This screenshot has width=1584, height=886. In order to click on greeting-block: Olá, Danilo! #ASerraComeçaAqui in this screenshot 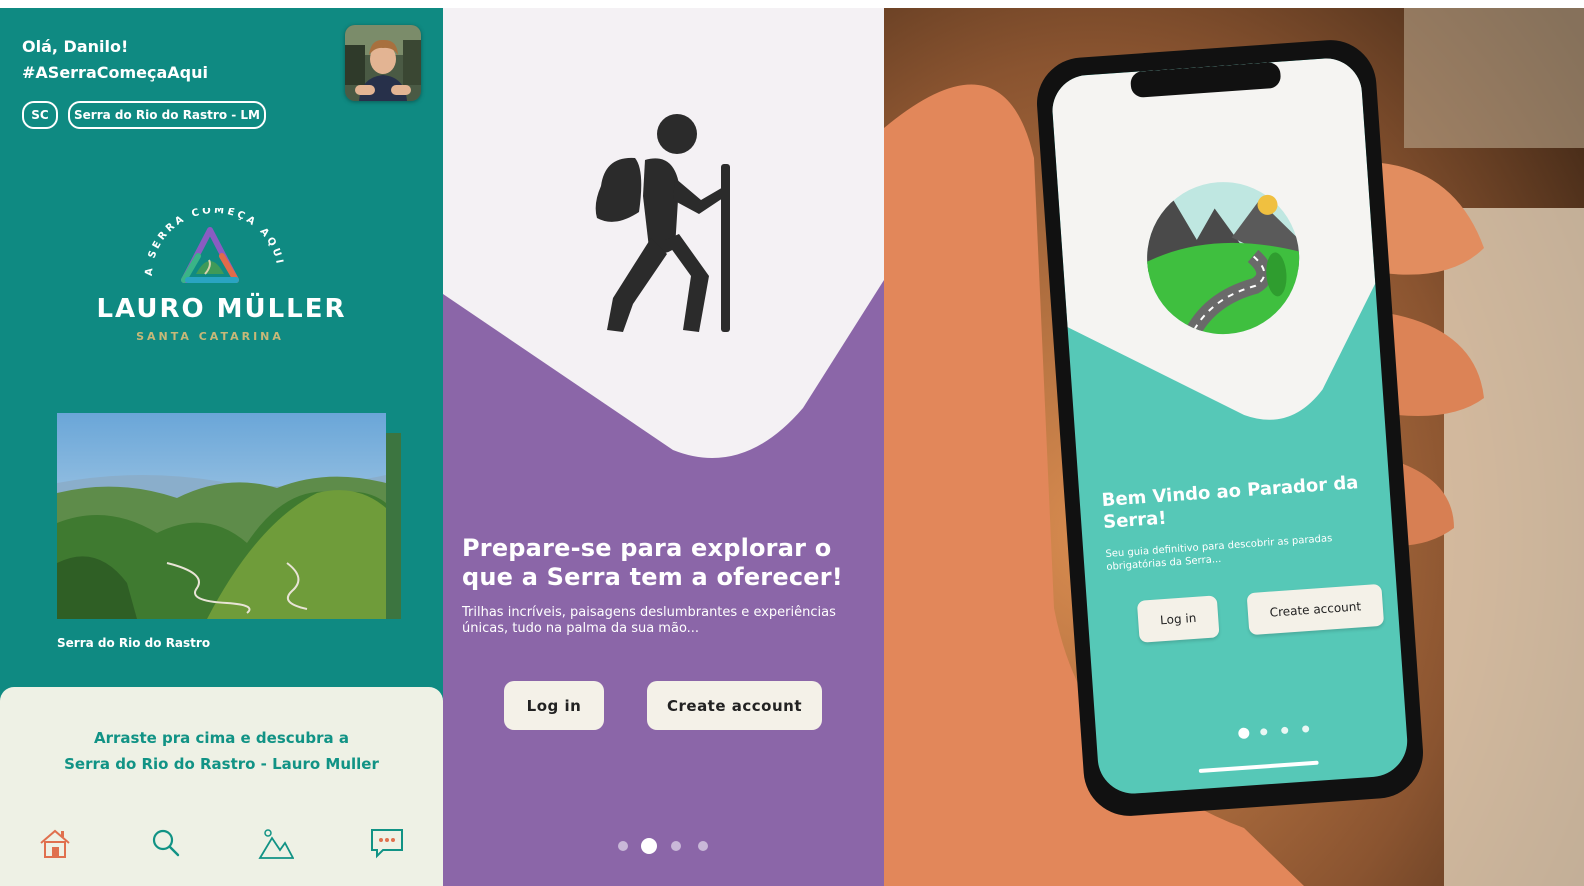, I will do `click(115, 60)`.